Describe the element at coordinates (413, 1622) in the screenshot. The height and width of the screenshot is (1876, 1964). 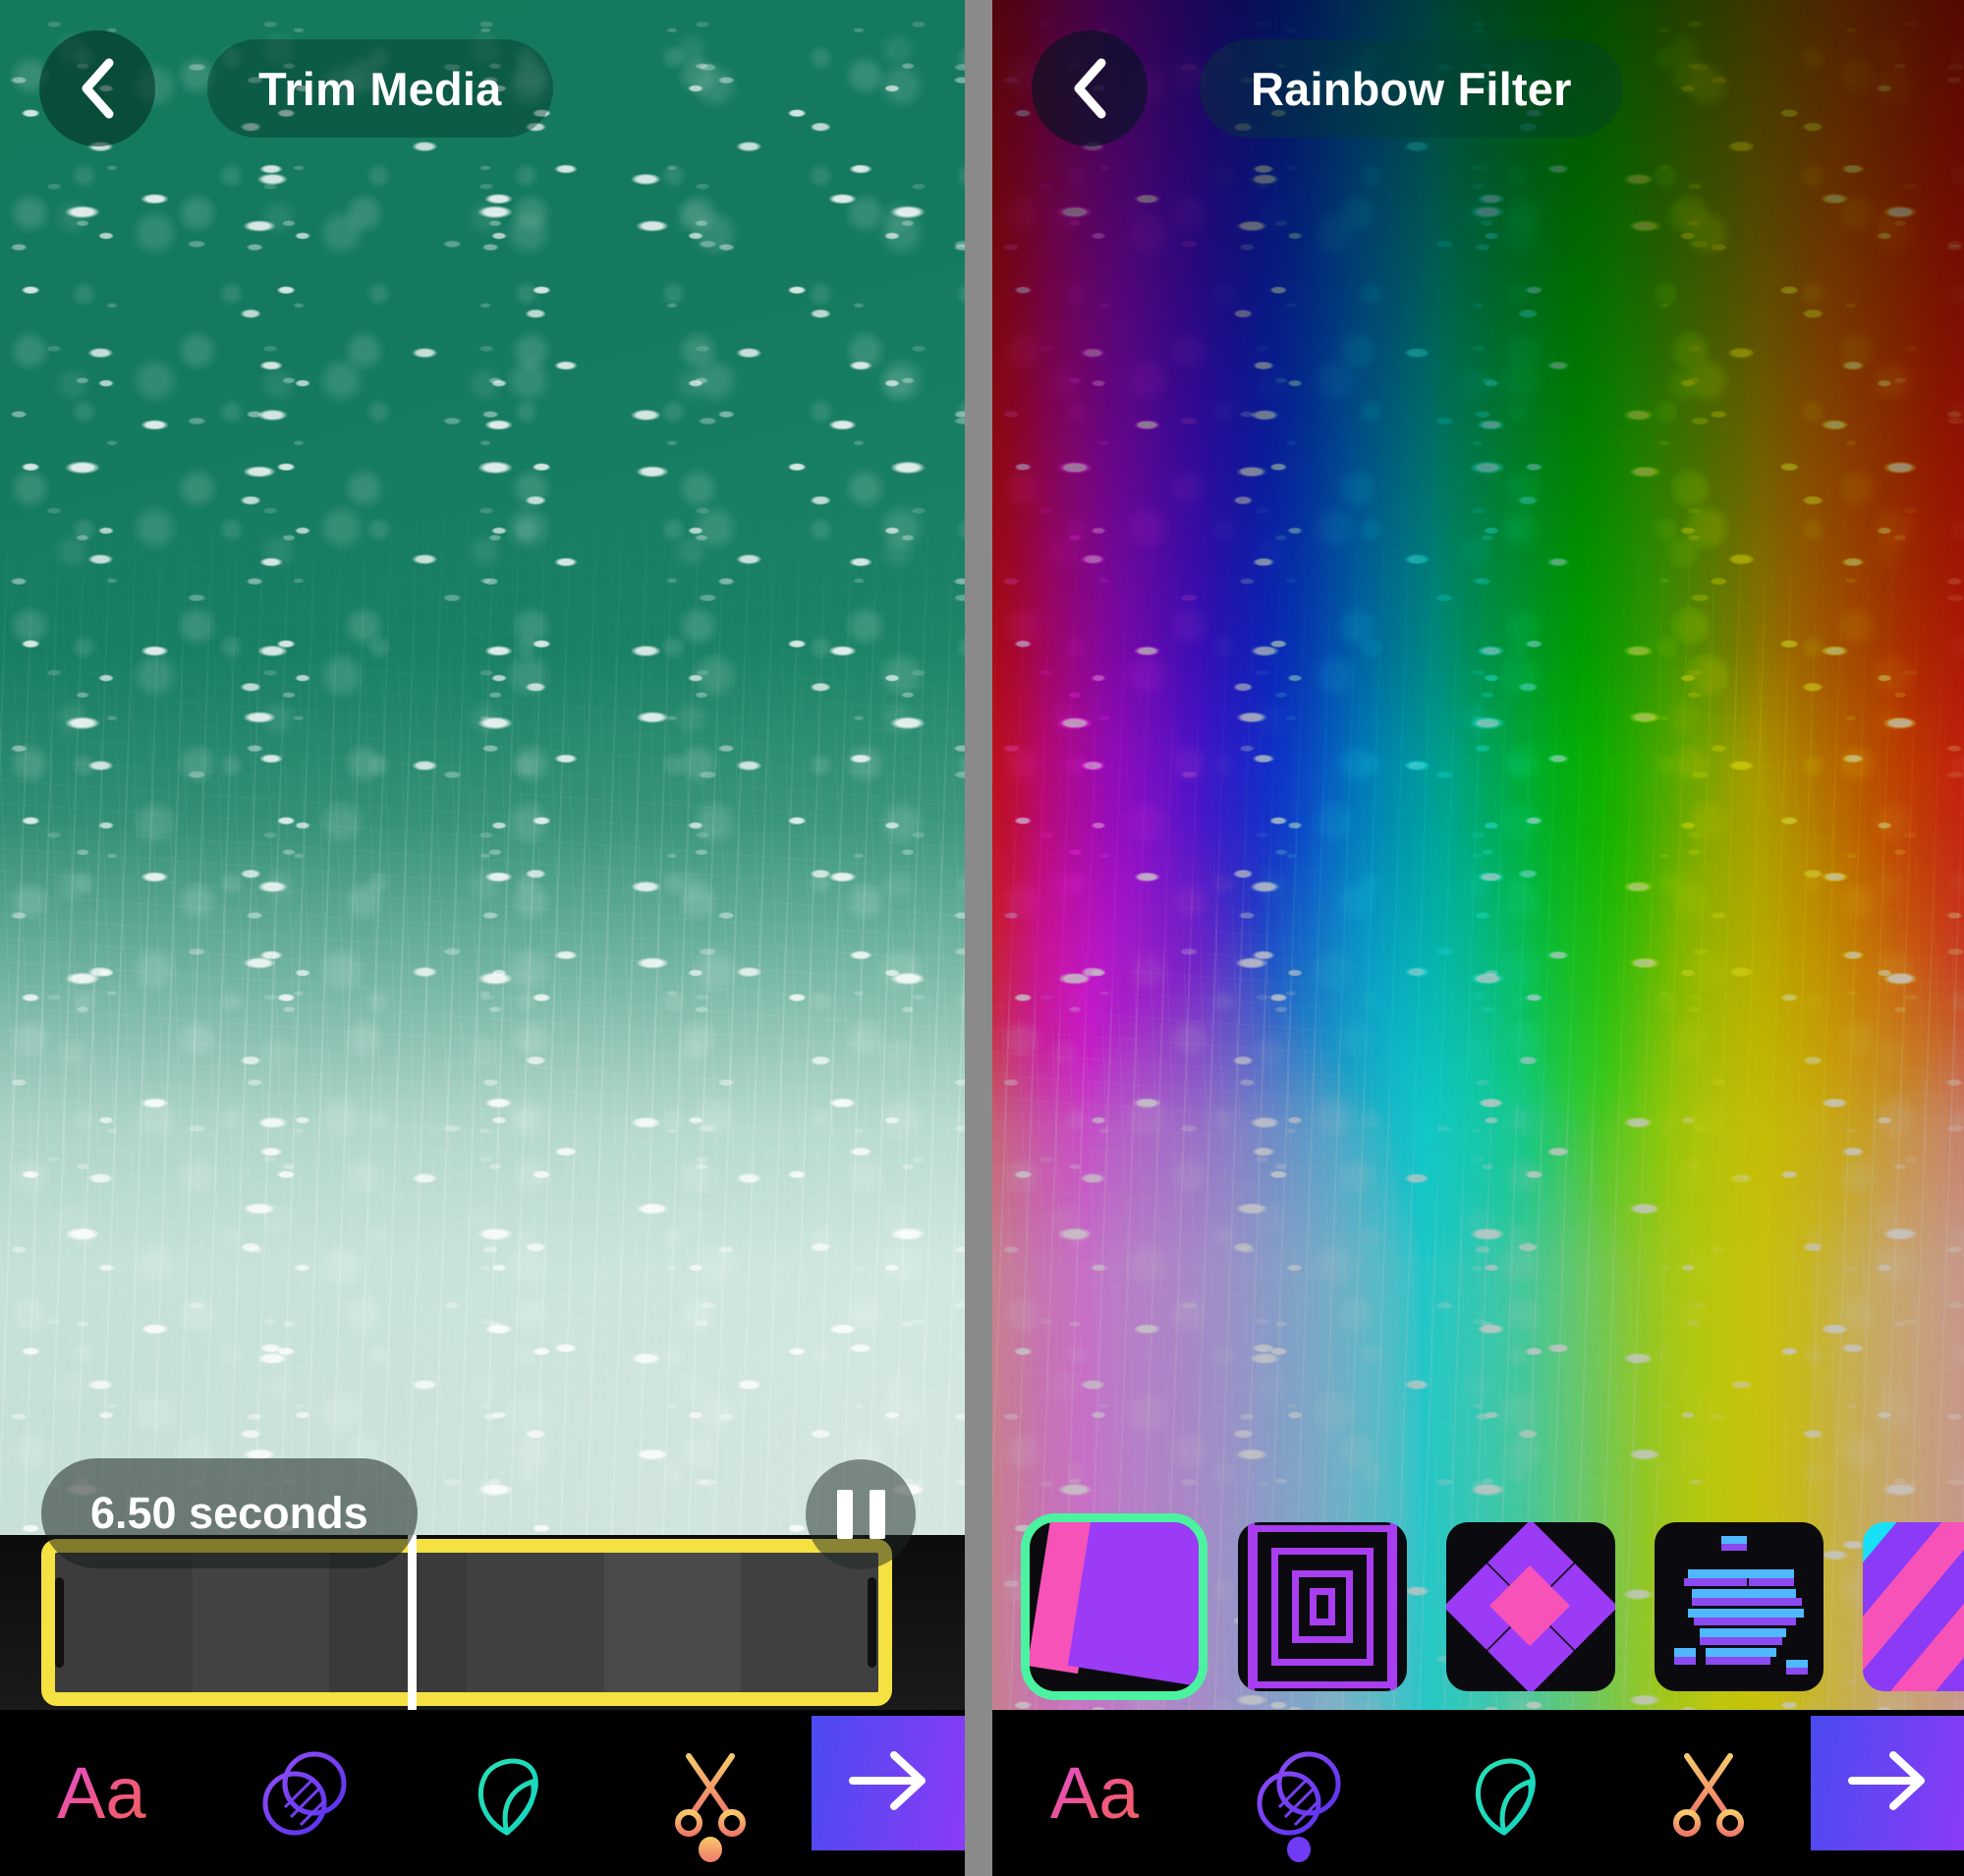
I see `playhead` at that location.